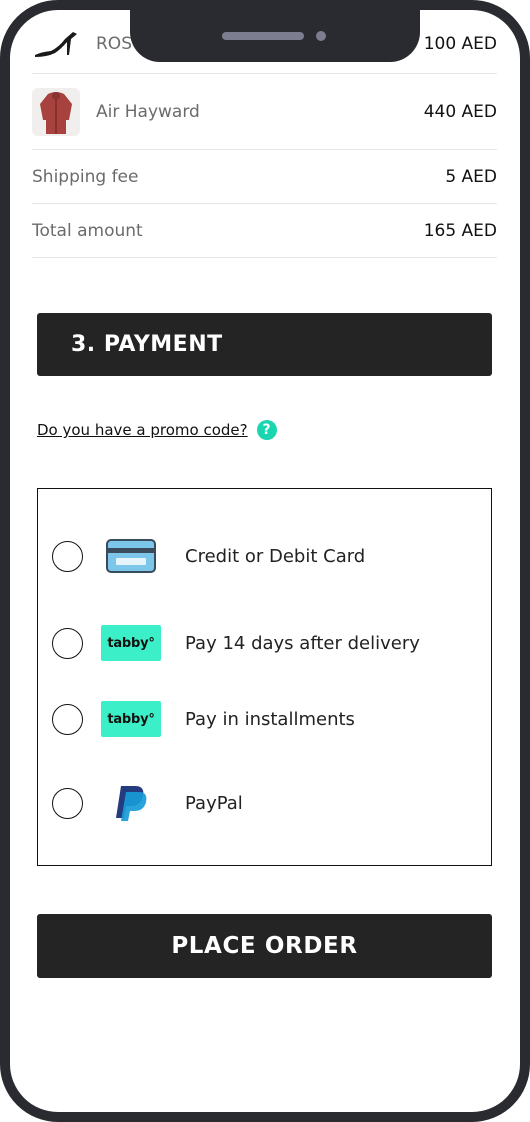 The image size is (530, 1122). I want to click on payment-method-card: Credit or Debit Card, so click(262, 556).